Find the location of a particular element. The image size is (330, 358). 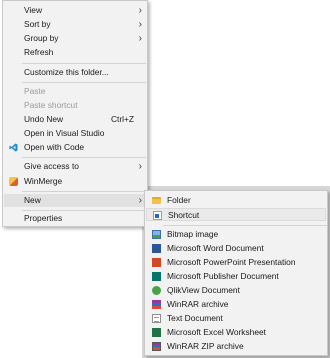

submenu-item-label: Microsoft Excel Worksheet is located at coordinates (216, 332).